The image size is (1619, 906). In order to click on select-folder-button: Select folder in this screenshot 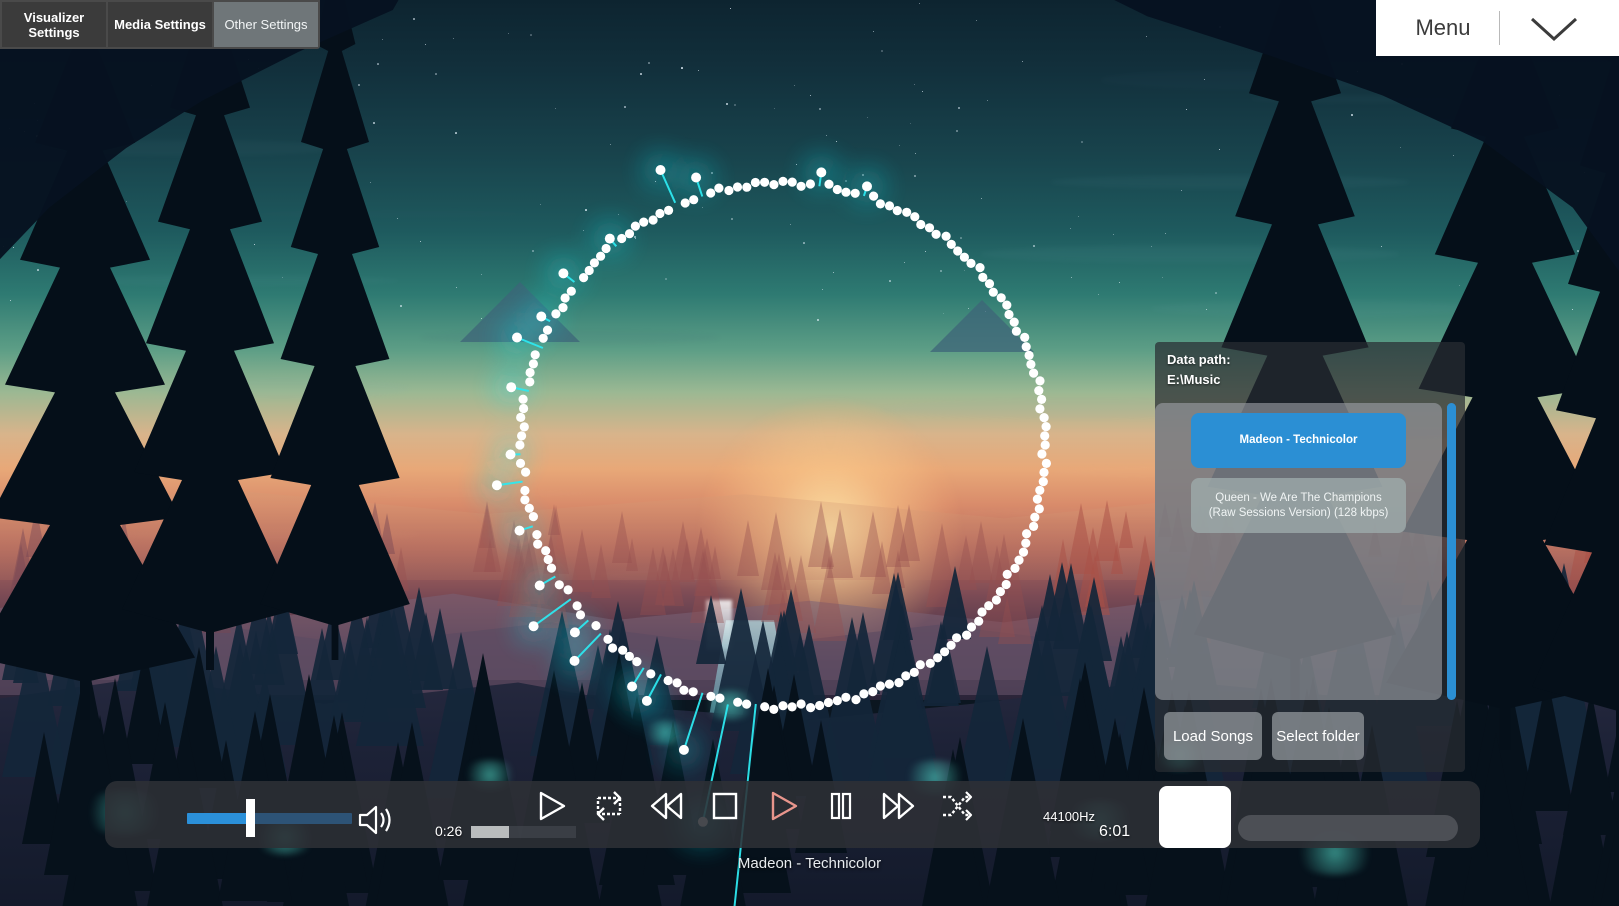, I will do `click(1318, 736)`.